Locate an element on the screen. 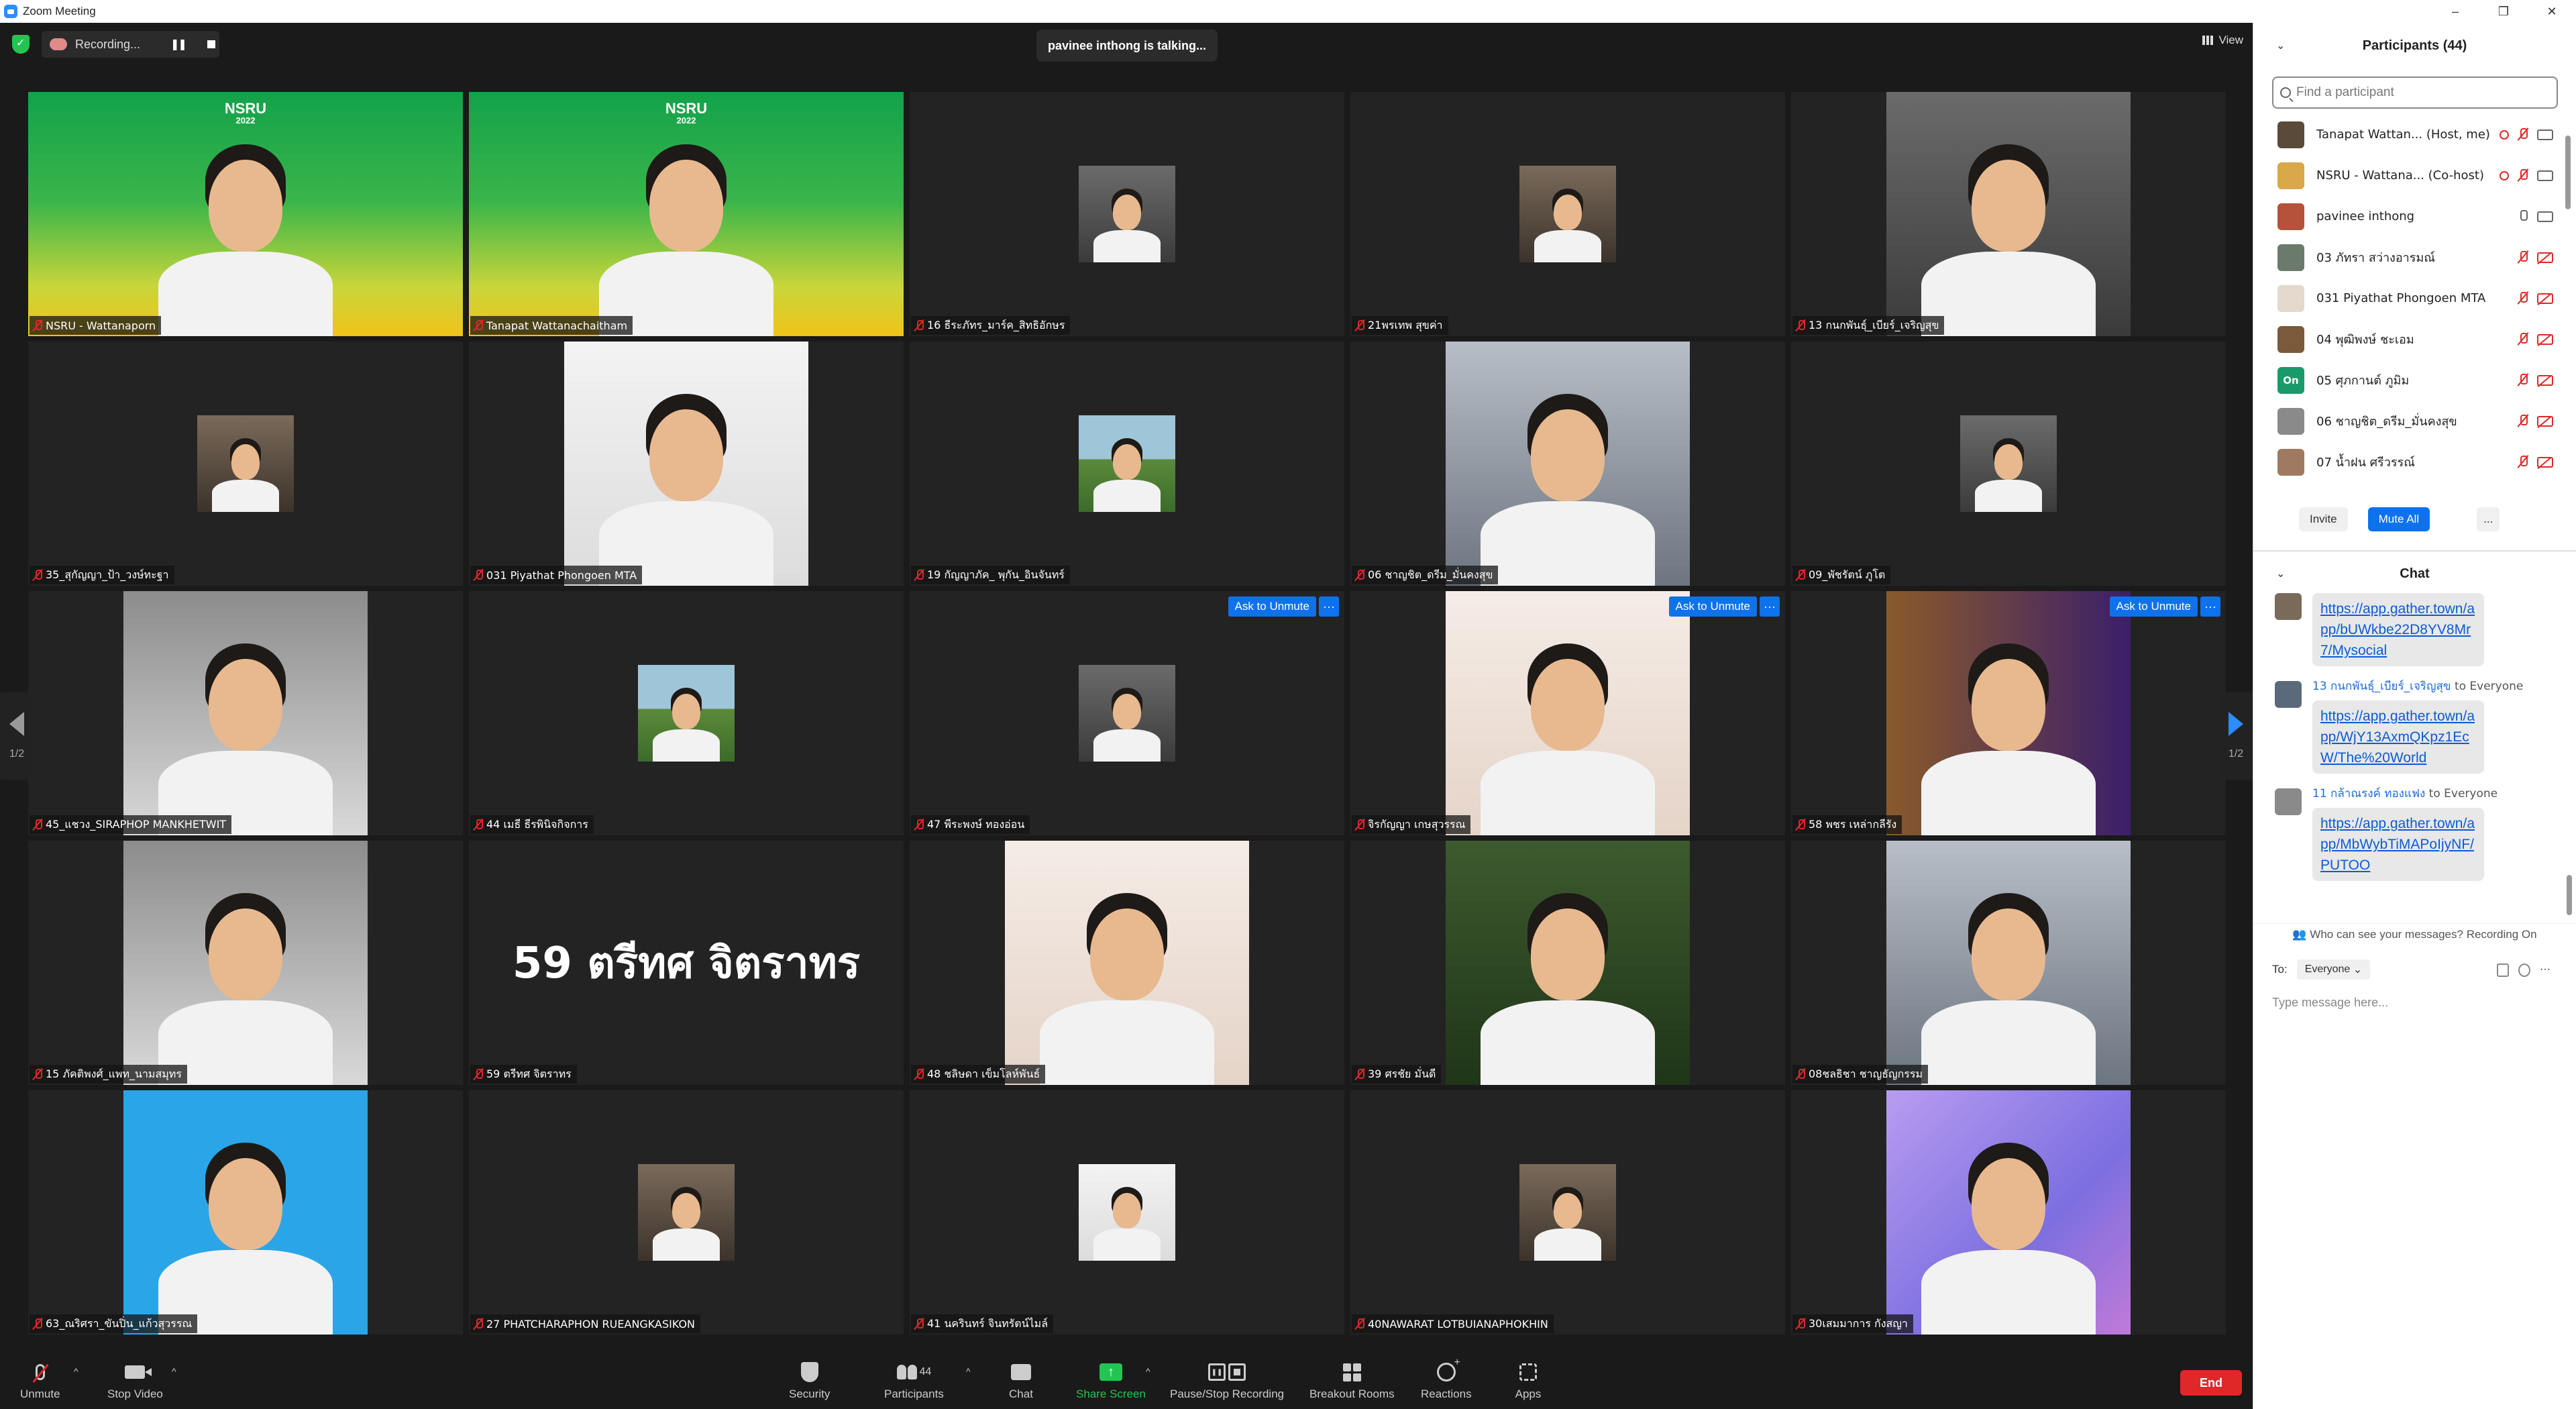  participant-row: 03 ภัทรา สว่างอารมณ์ is located at coordinates (2414, 257).